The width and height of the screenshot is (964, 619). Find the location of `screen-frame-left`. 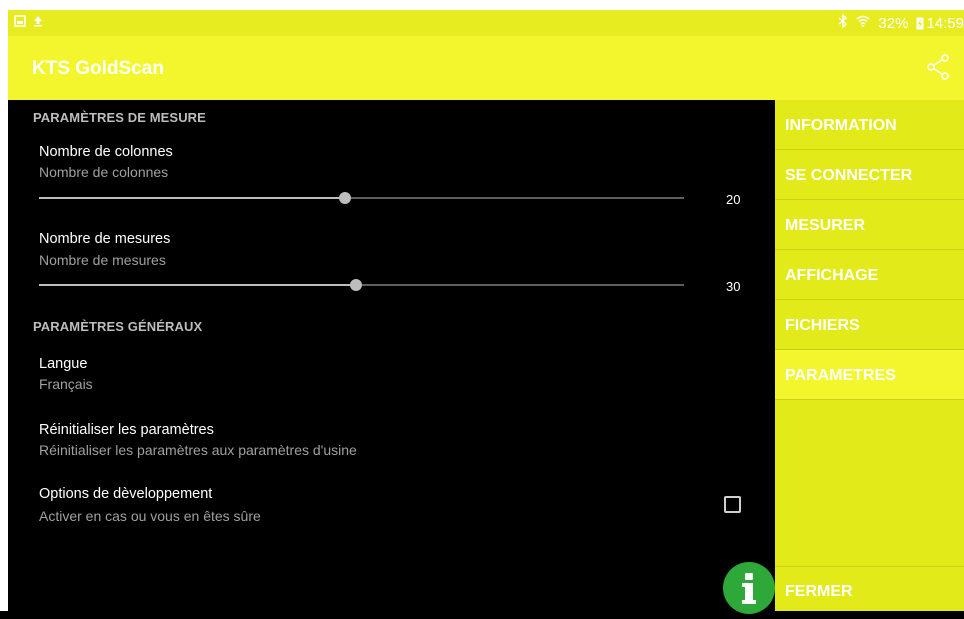

screen-frame-left is located at coordinates (4, 305).